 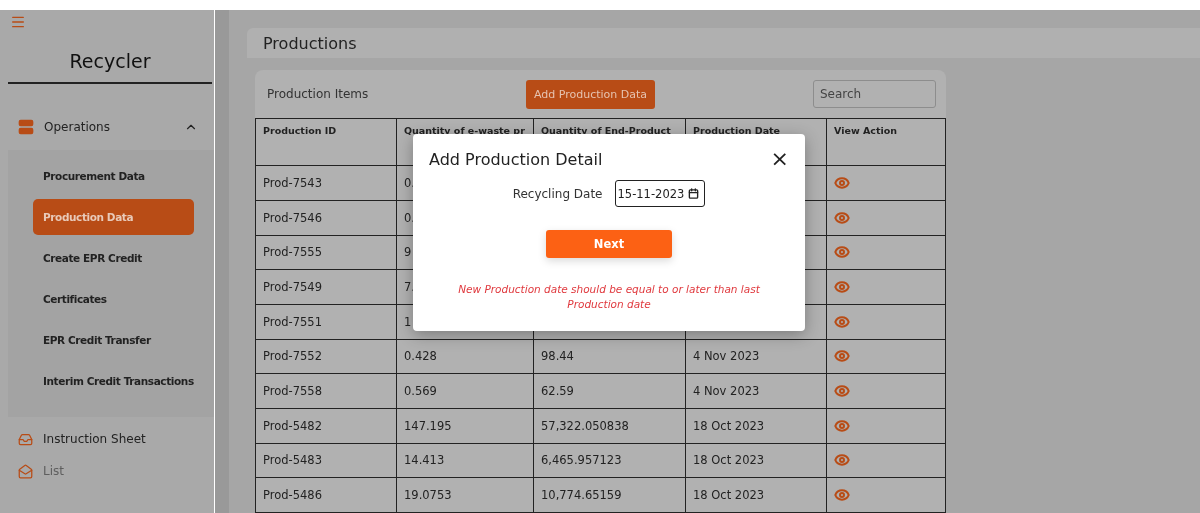 I want to click on table-cell: 14.413, so click(x=465, y=461).